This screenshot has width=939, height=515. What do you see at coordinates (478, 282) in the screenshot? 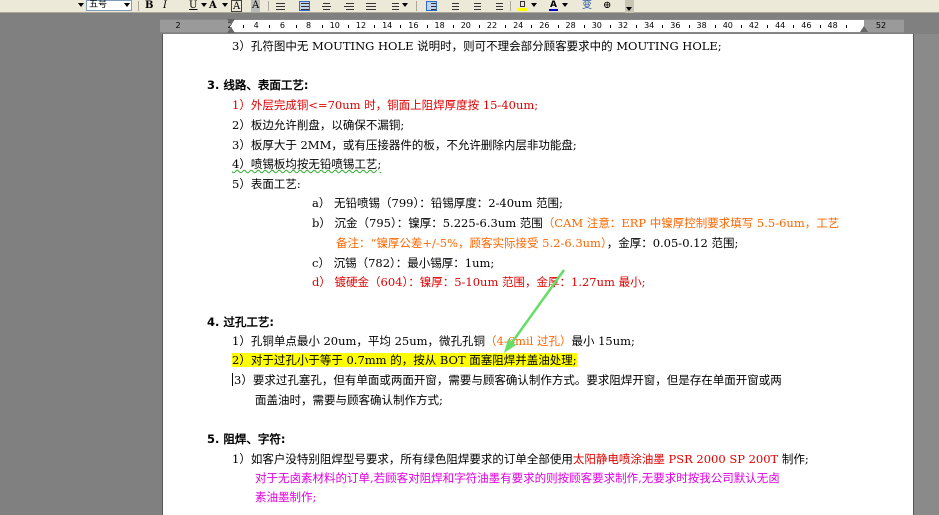
I see `sub-list-item: d） 镀硬金（604）：镍厚：5-10um 范围，金厚：1.27um 最小;` at bounding box center [478, 282].